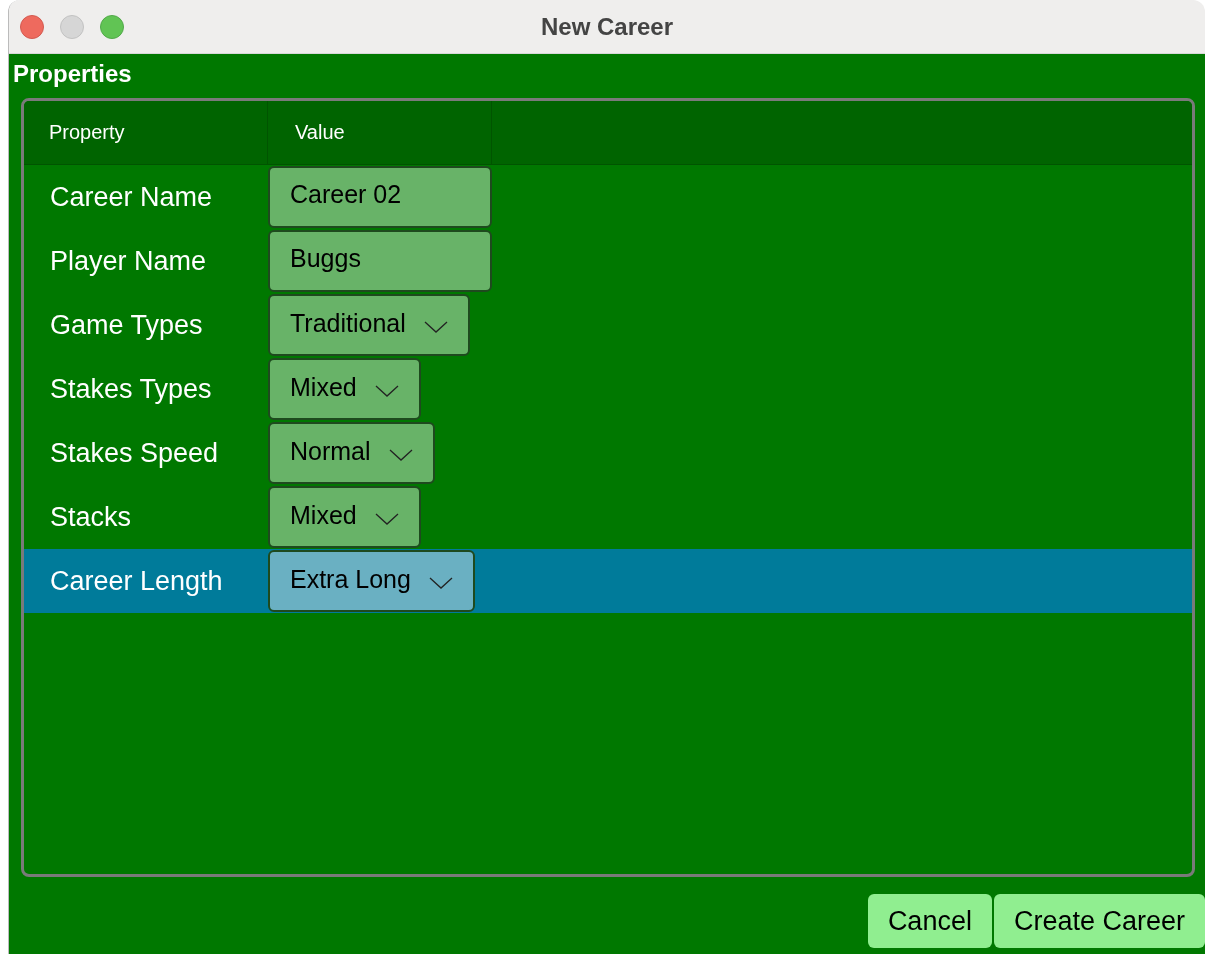 This screenshot has width=1205, height=954. What do you see at coordinates (608, 453) in the screenshot?
I see `property-row: Stakes Speed Normal` at bounding box center [608, 453].